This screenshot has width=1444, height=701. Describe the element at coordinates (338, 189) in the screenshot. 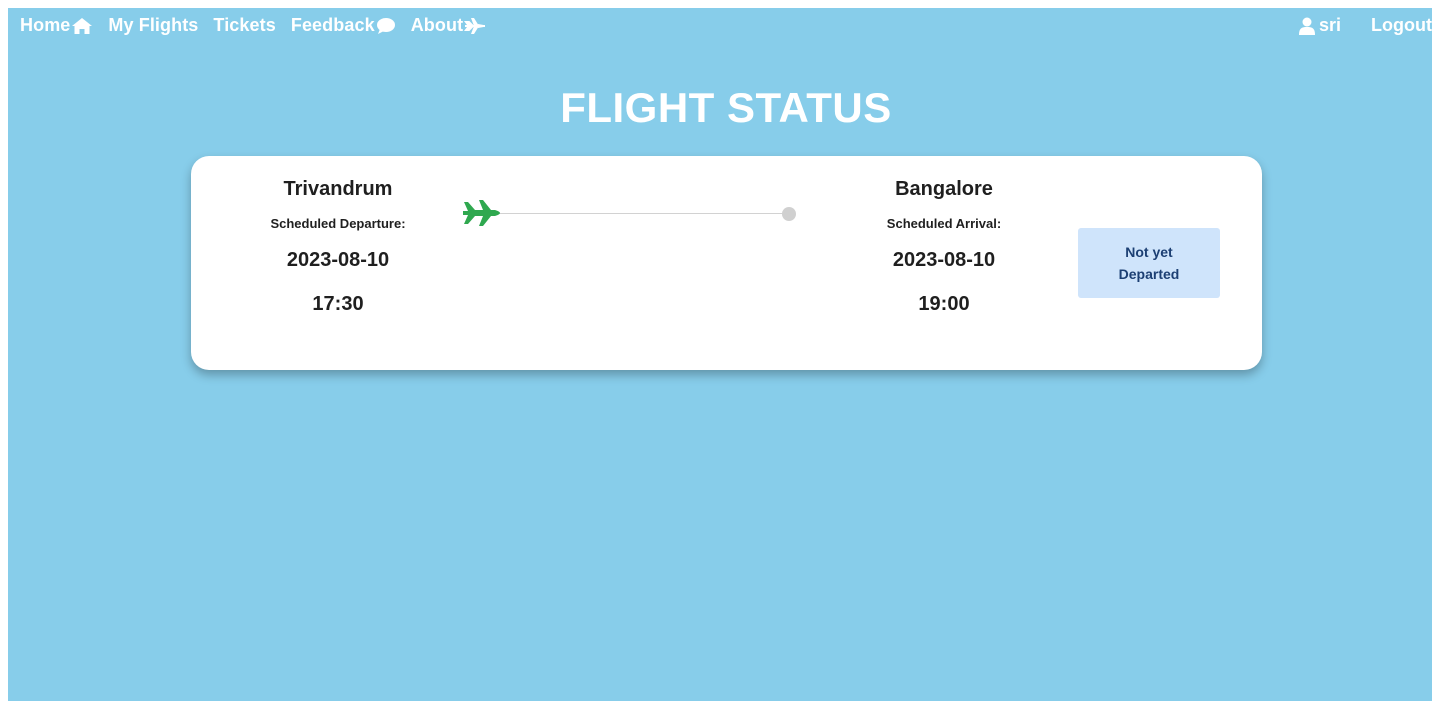

I see `departure-city: Trivandrum` at that location.